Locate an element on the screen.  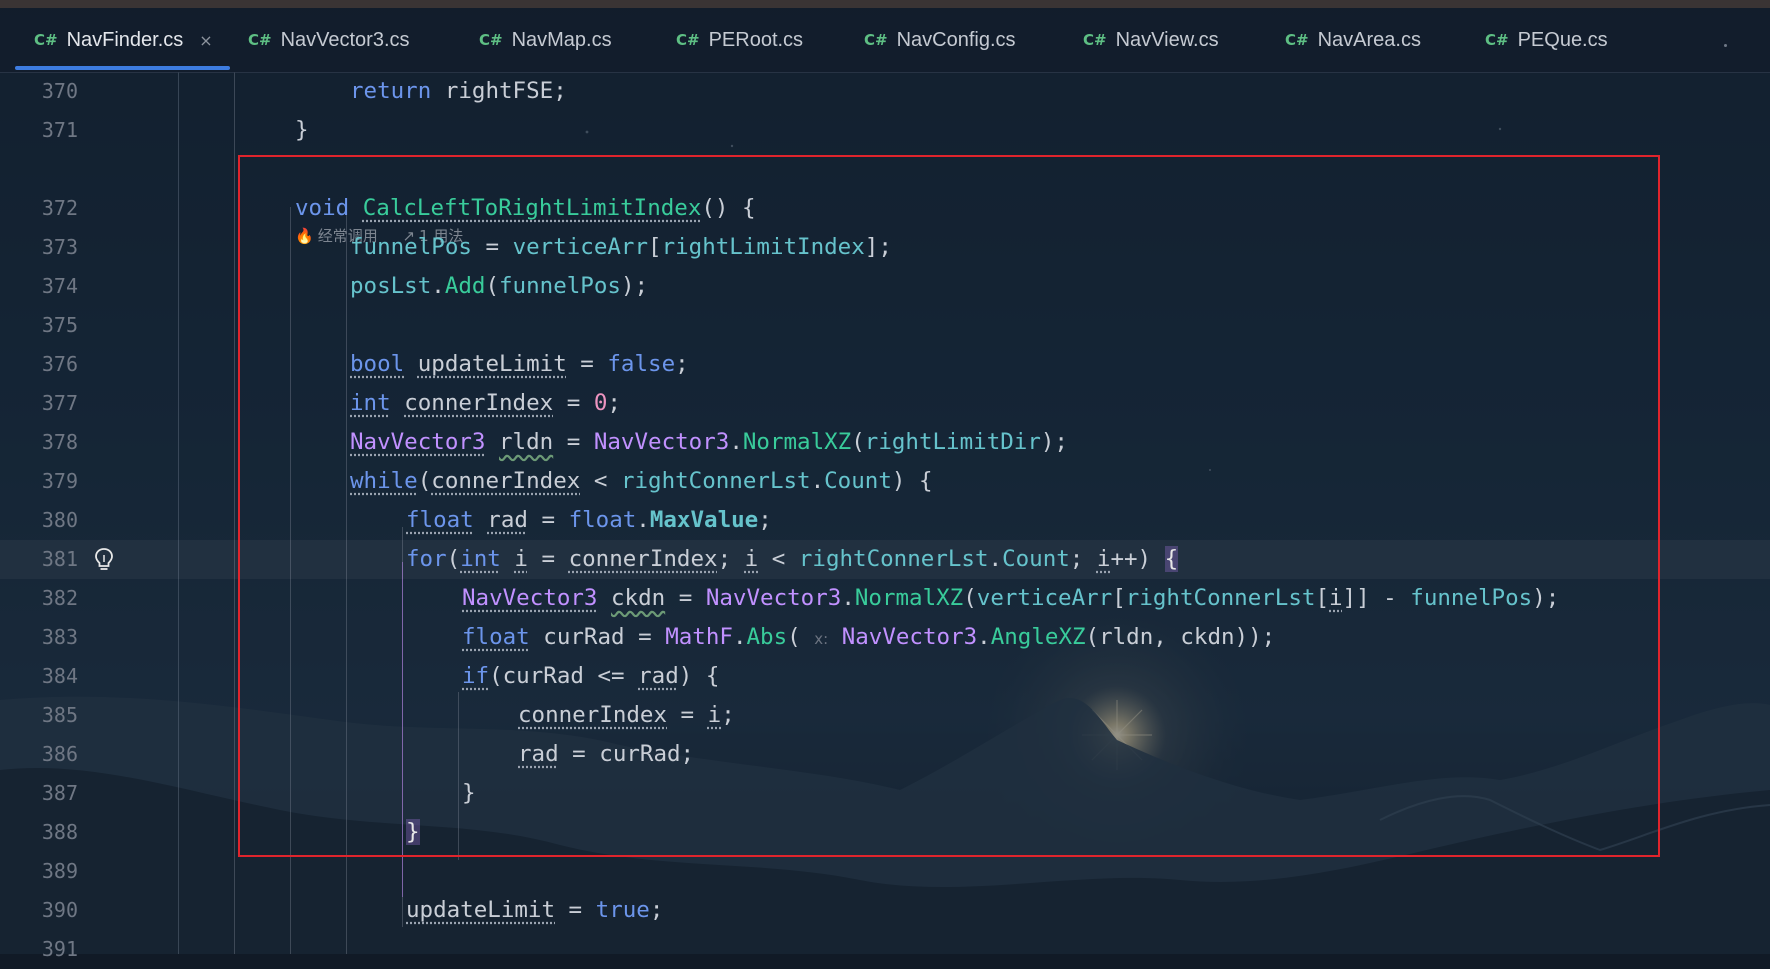
tab-label: NavFinder.cs is located at coordinates (125, 39).